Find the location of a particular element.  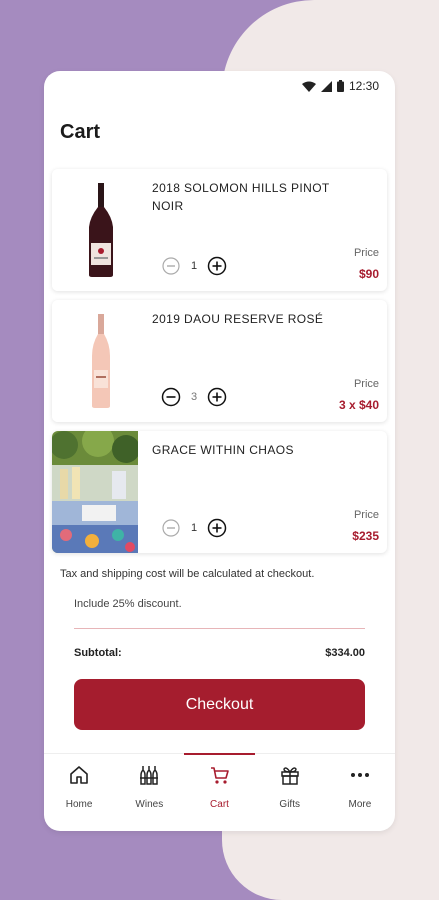

product-name: 2019 DAOU RESERVE ROSÉ is located at coordinates (238, 319).